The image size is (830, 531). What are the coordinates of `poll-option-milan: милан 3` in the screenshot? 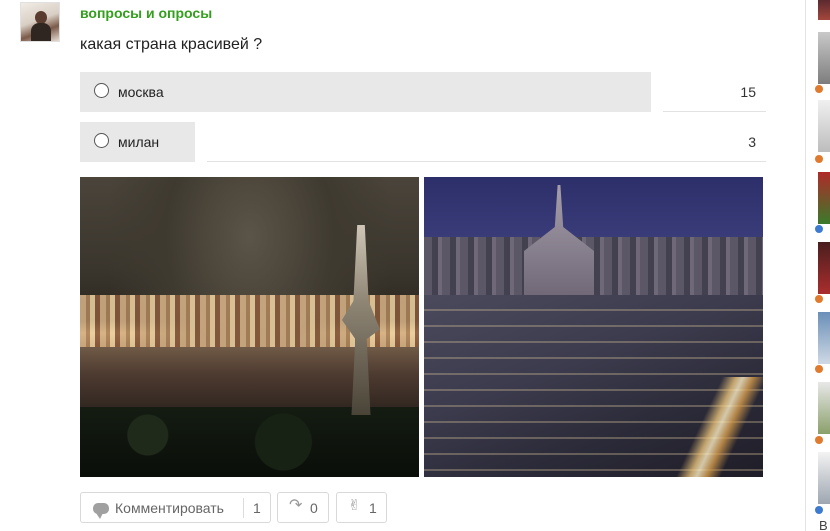 It's located at (423, 142).